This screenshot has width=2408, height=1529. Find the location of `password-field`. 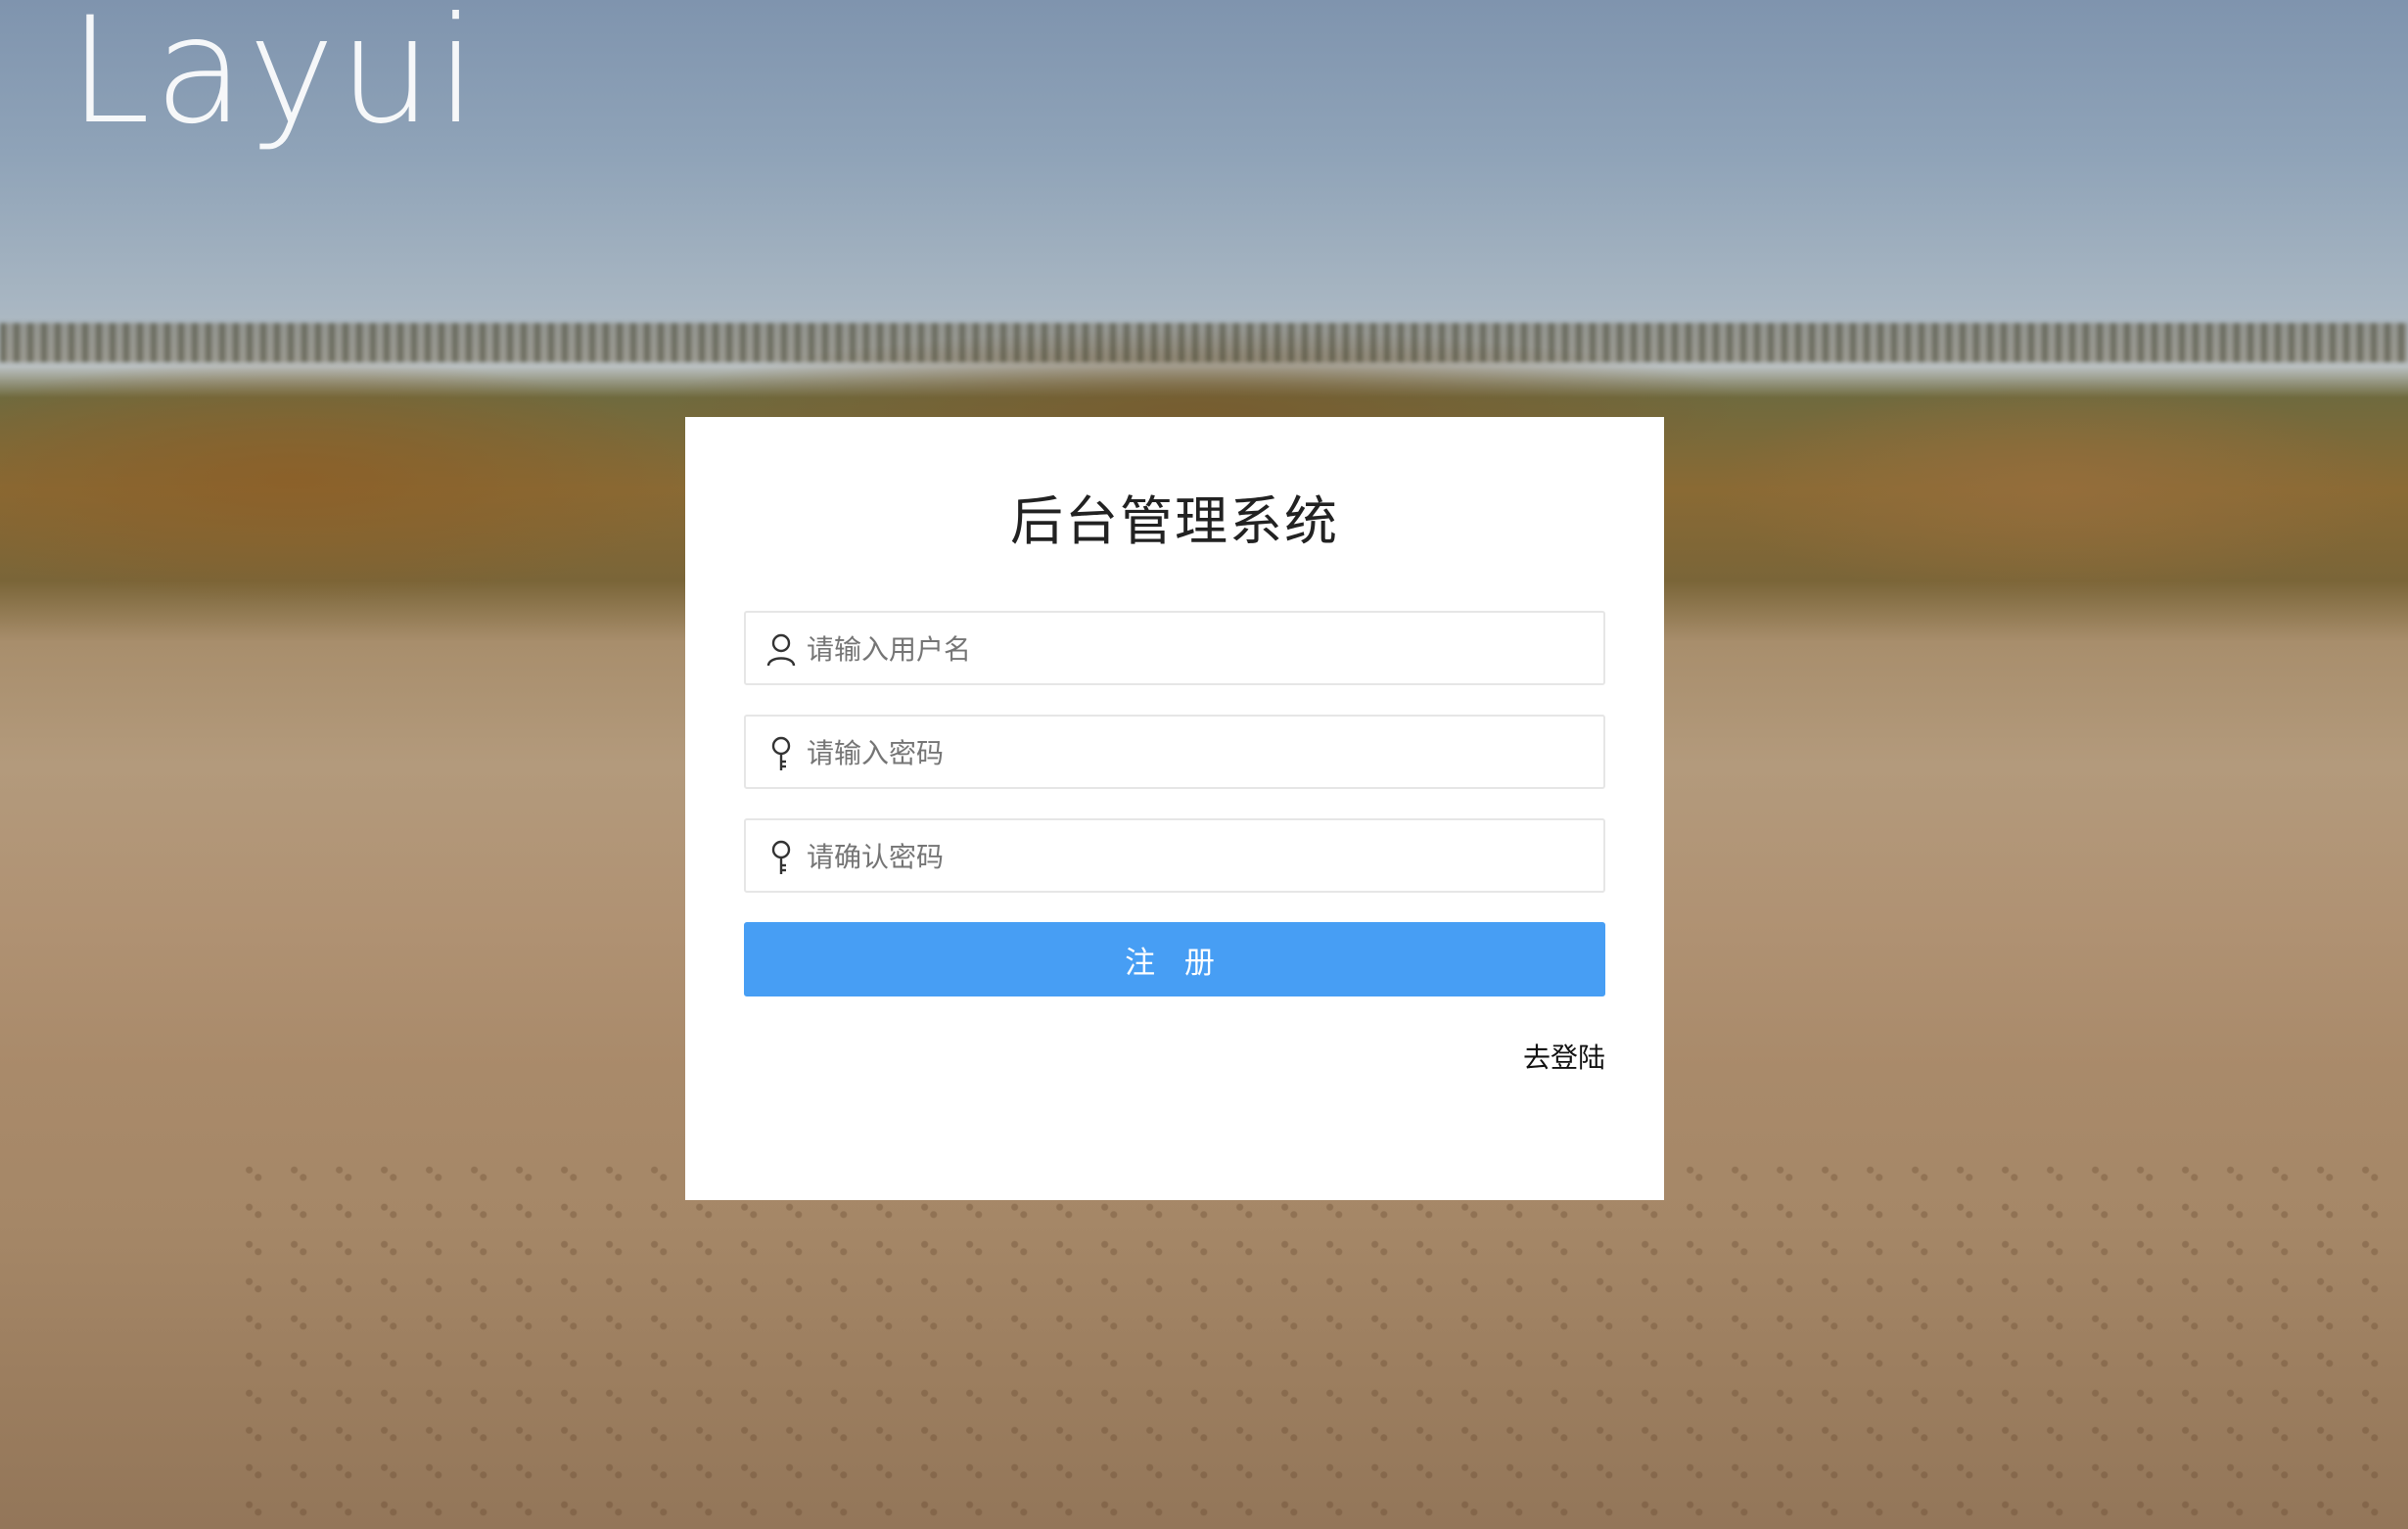

password-field is located at coordinates (1174, 752).